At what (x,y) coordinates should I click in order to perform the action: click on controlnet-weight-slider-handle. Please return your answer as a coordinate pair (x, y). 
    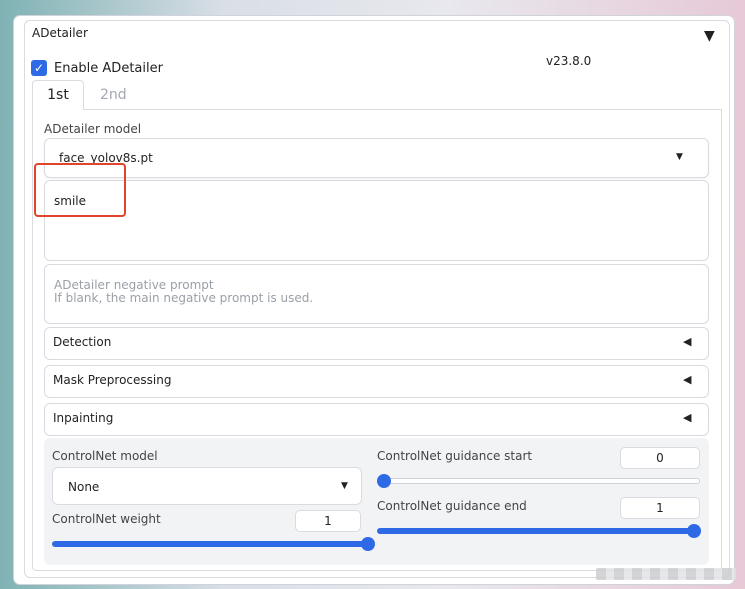
    Looking at the image, I should click on (368, 544).